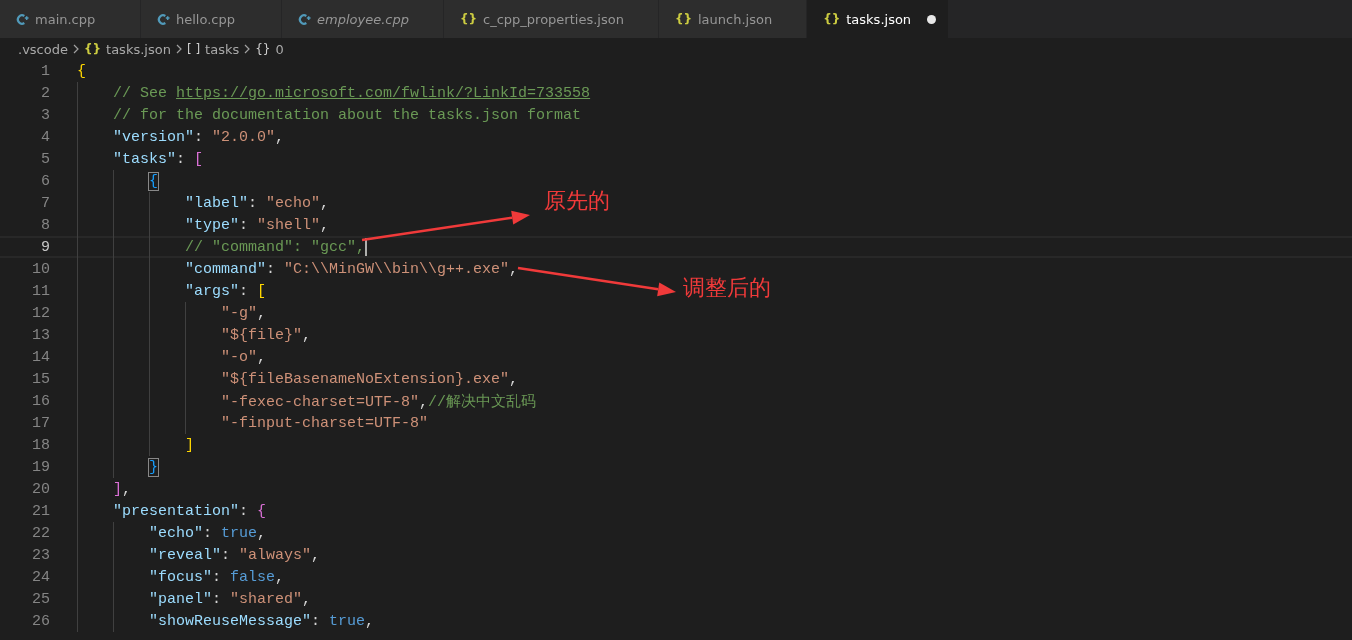  What do you see at coordinates (40, 291) in the screenshot?
I see `line-number: 11` at bounding box center [40, 291].